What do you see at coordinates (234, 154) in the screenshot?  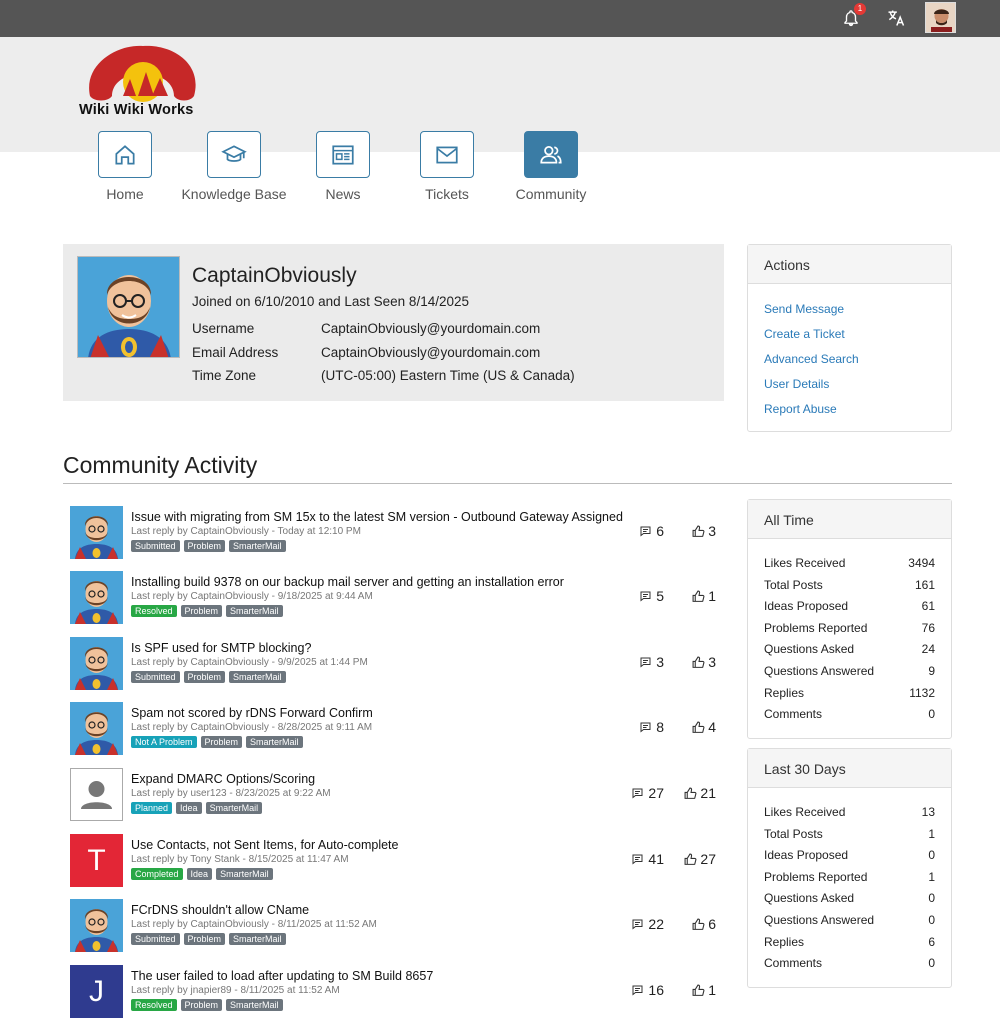 I see `nav-knowledge-base-box` at bounding box center [234, 154].